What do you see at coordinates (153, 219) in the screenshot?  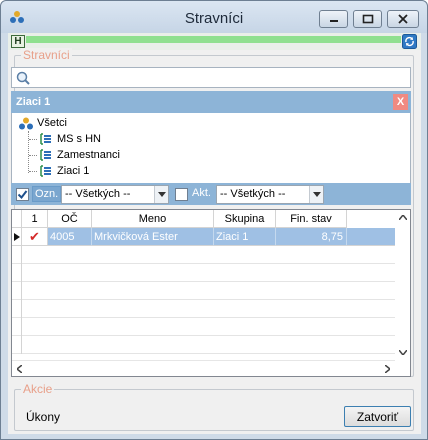 I see `column-header-meno: Meno` at bounding box center [153, 219].